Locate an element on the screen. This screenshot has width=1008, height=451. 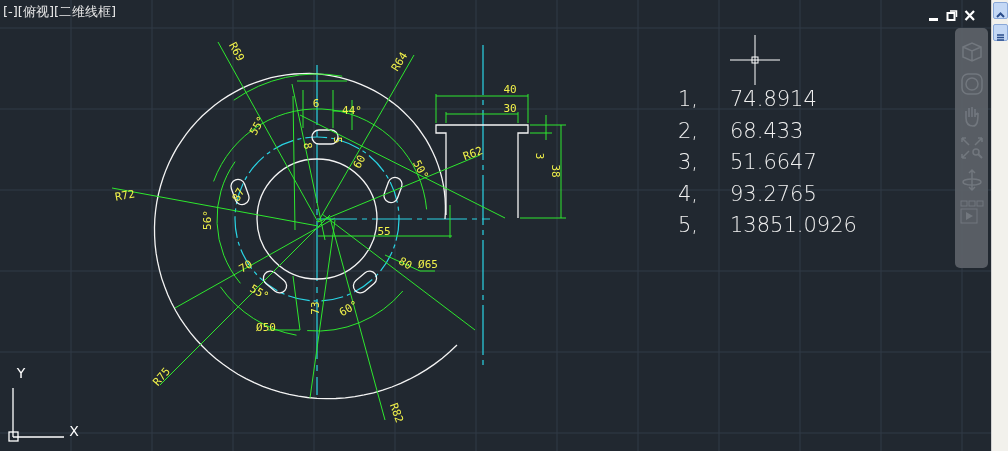
list-button is located at coordinates (1000, 32).